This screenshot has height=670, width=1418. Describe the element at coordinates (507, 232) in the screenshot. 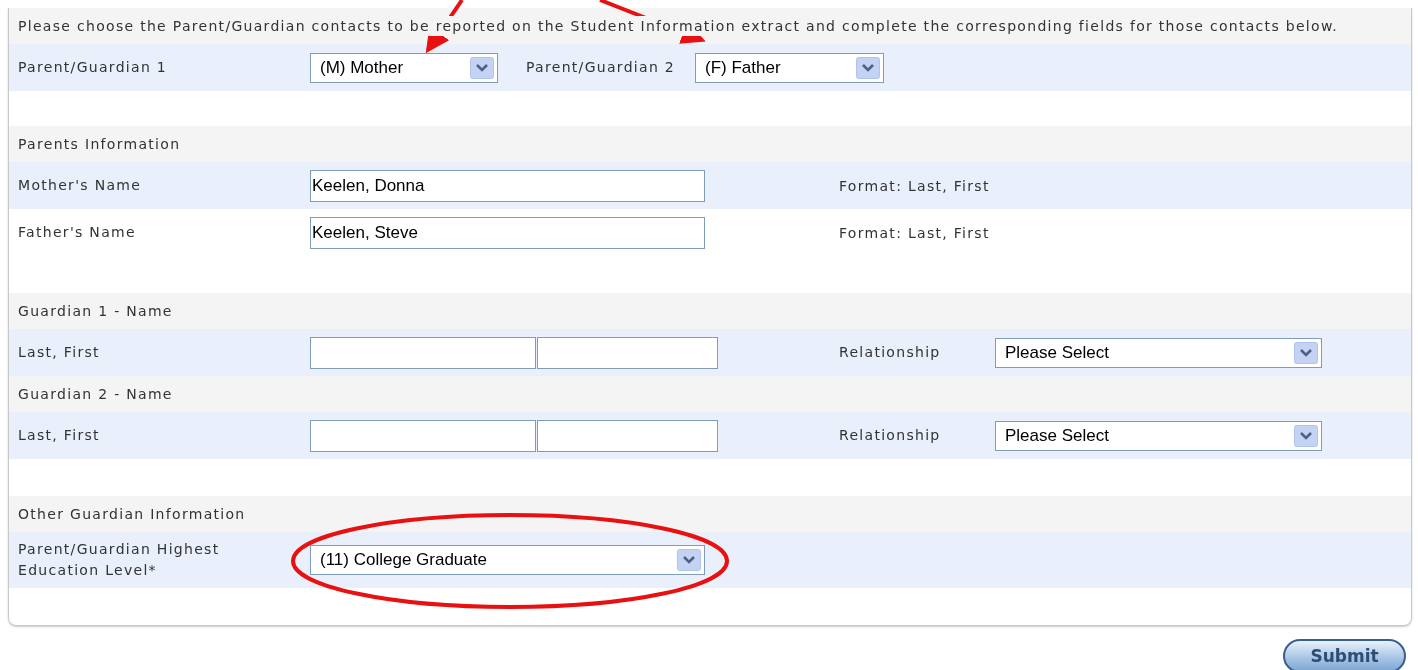

I see `name-input: Keelen, Steve` at that location.